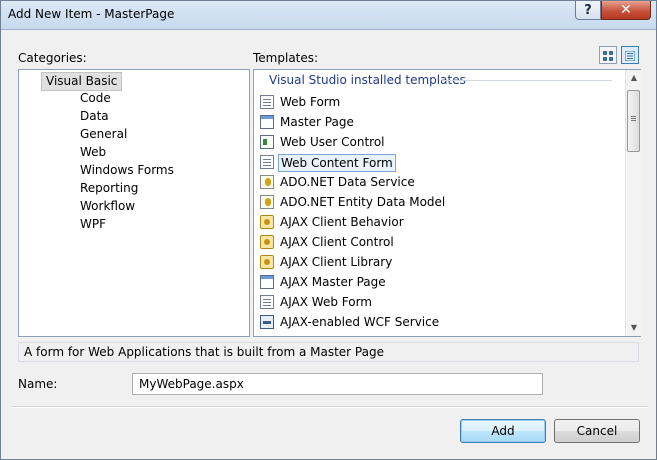 The image size is (657, 460). I want to click on ajax-client-library-icon, so click(267, 262).